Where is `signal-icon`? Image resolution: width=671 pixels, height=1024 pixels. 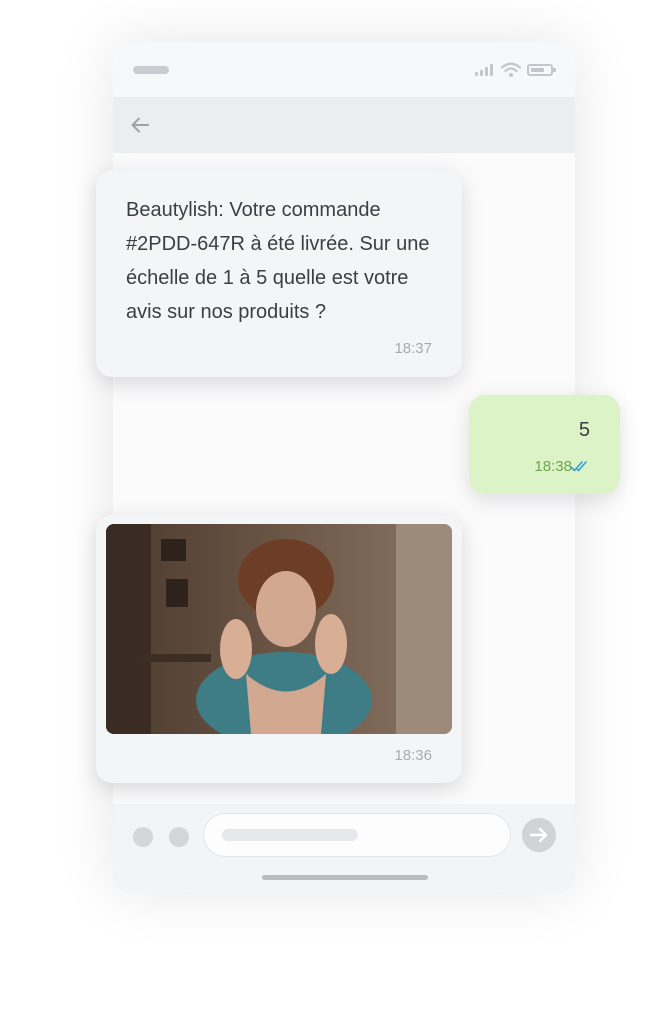
signal-icon is located at coordinates (485, 70).